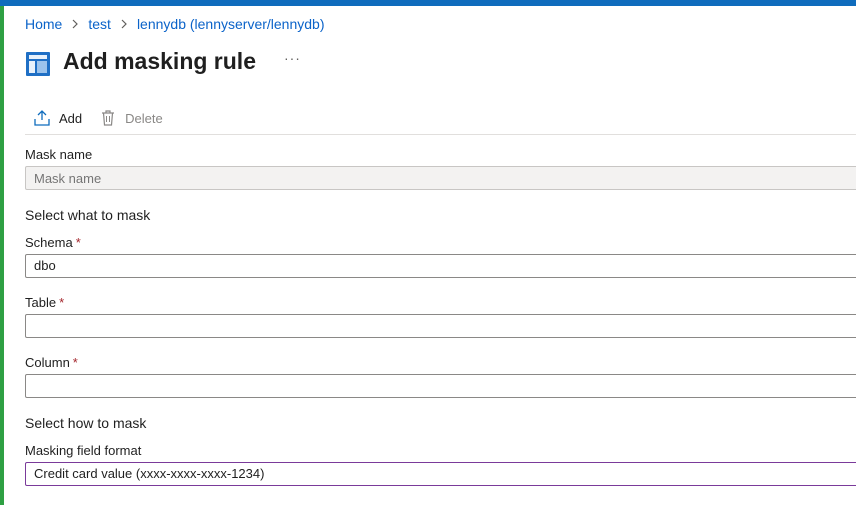  What do you see at coordinates (144, 118) in the screenshot?
I see `delete-button-label: Delete` at bounding box center [144, 118].